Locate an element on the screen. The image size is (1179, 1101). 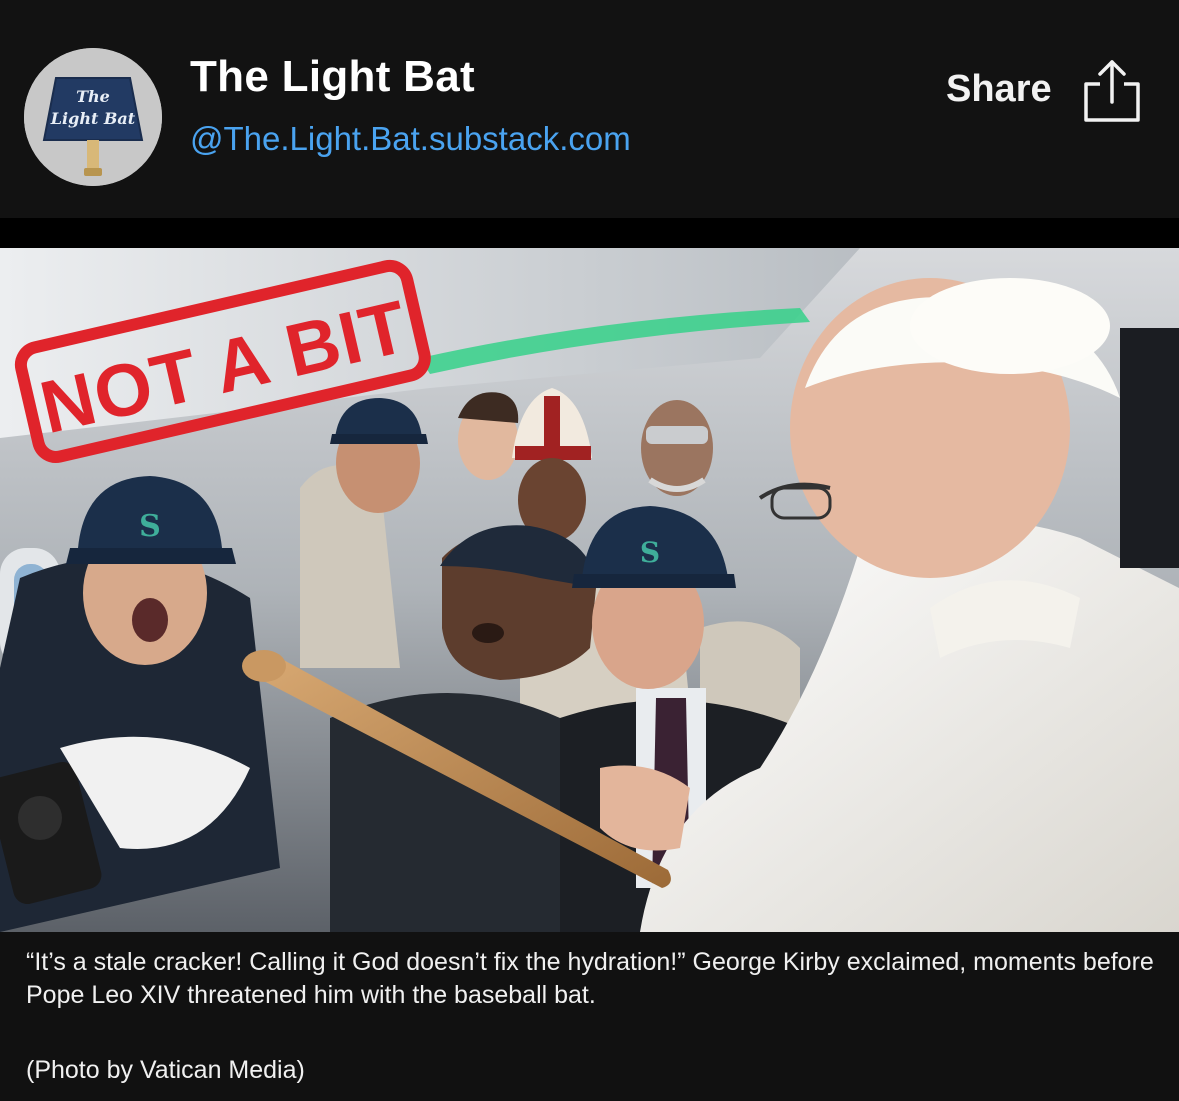
logo-line2: Light Bat is located at coordinates (93, 118).